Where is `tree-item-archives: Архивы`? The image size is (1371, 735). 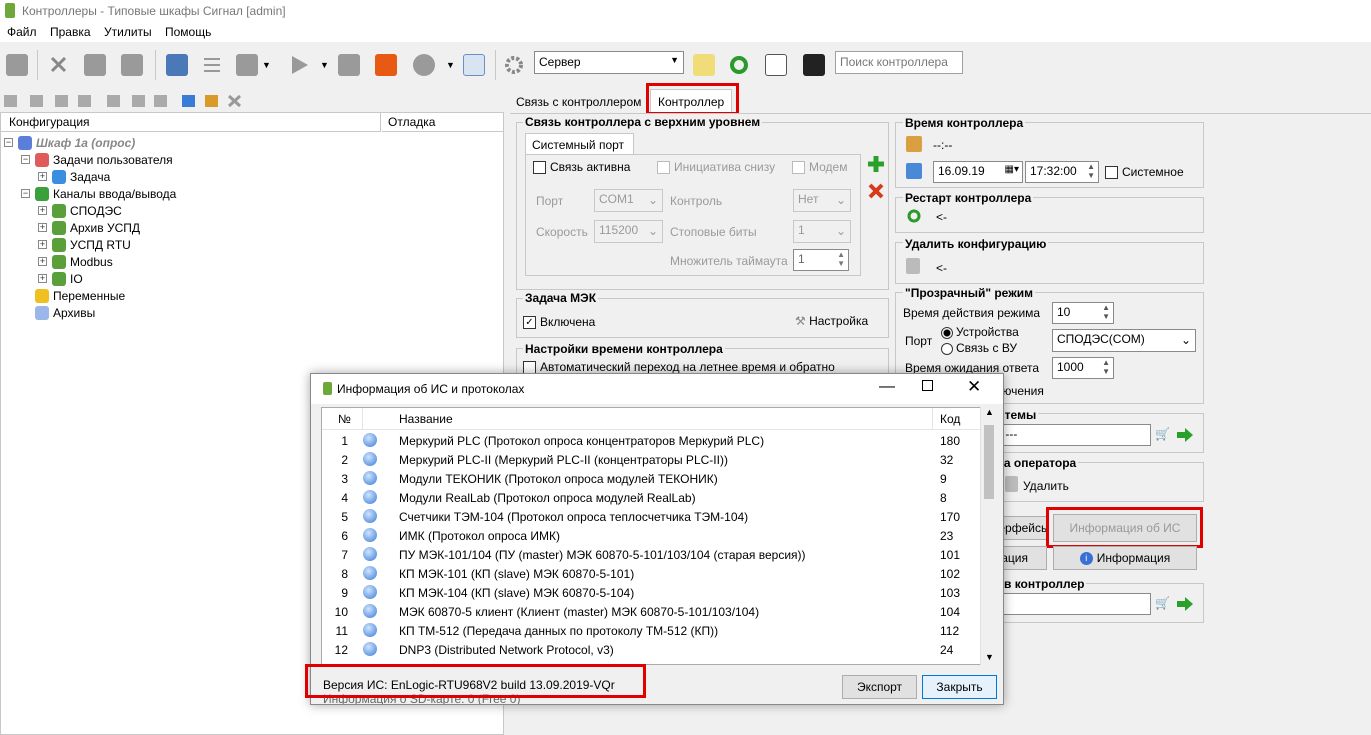
tree-item-archives: Архивы is located at coordinates (65, 312).